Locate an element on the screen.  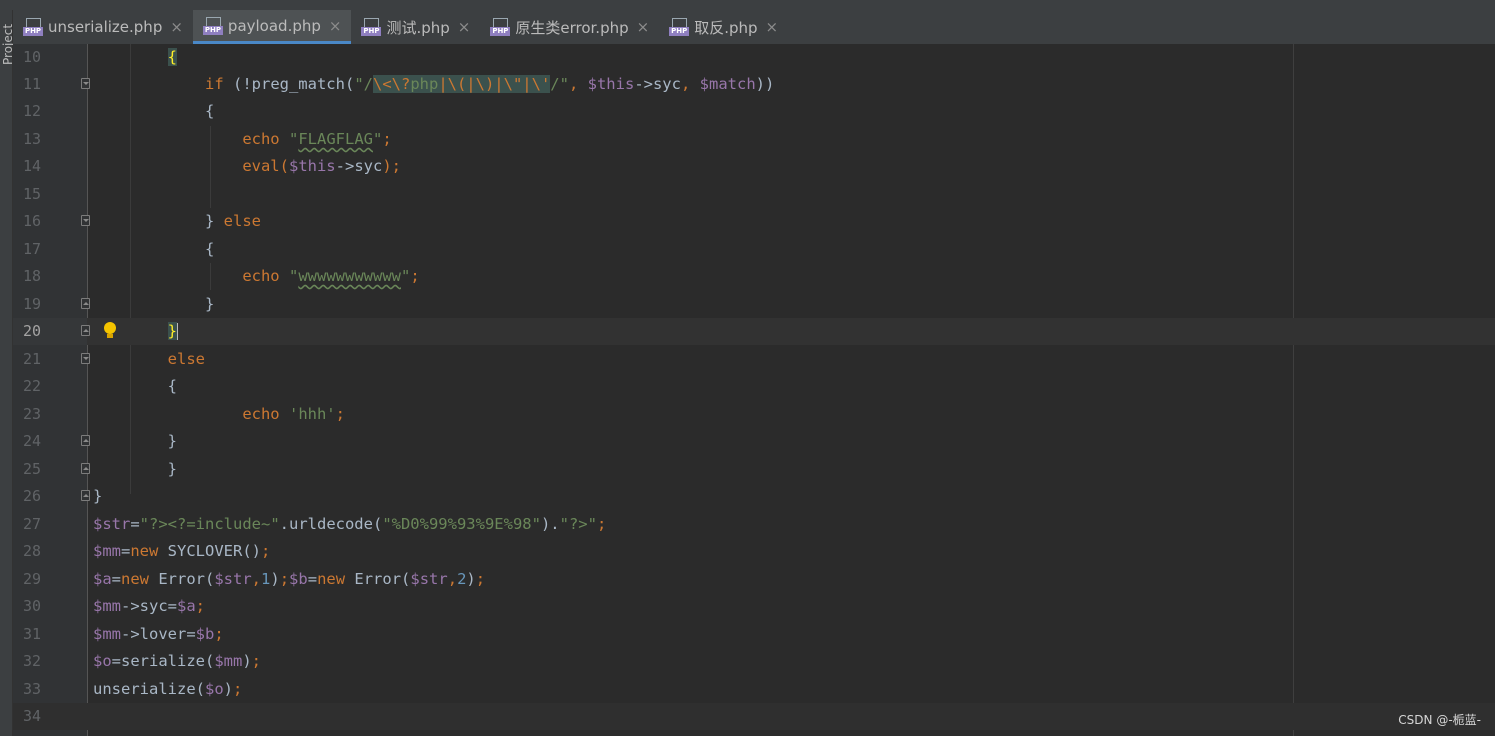
code-text: $o=serialize($mm); is located at coordinates (177, 661).